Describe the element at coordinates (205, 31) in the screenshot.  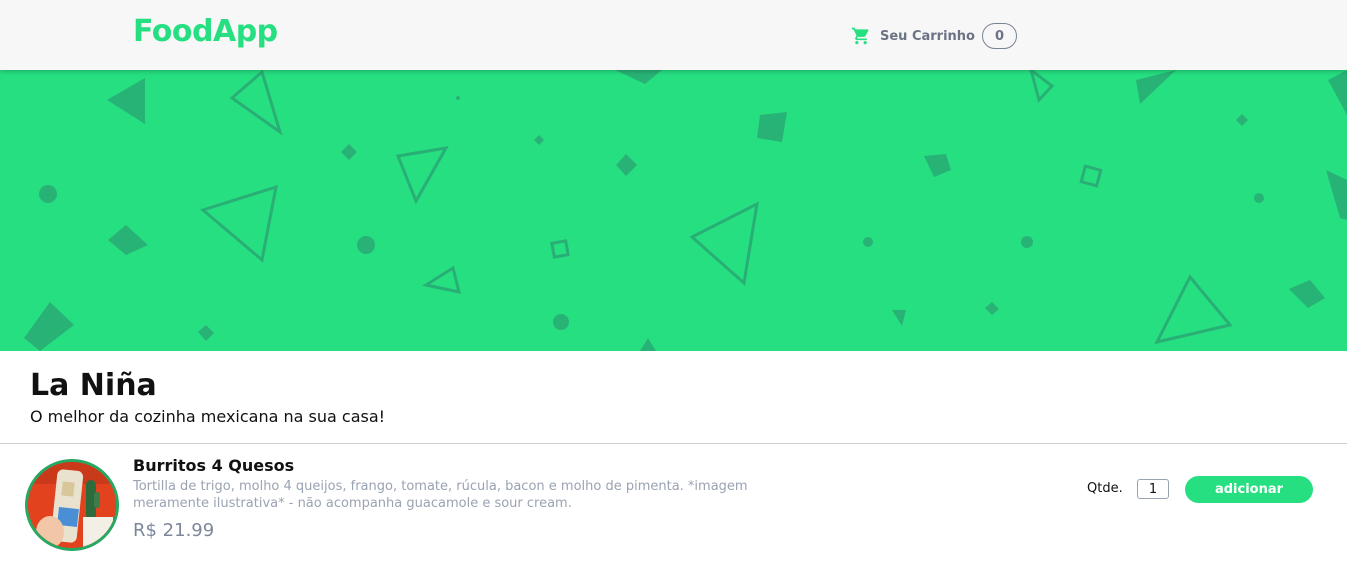
I see `brand-logo: FoodApp` at that location.